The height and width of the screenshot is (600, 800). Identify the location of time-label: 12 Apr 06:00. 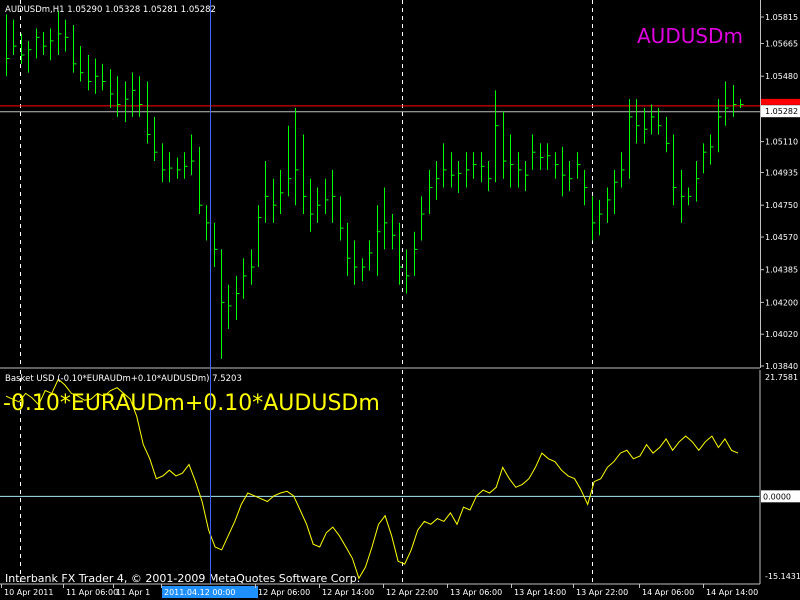
(284, 592).